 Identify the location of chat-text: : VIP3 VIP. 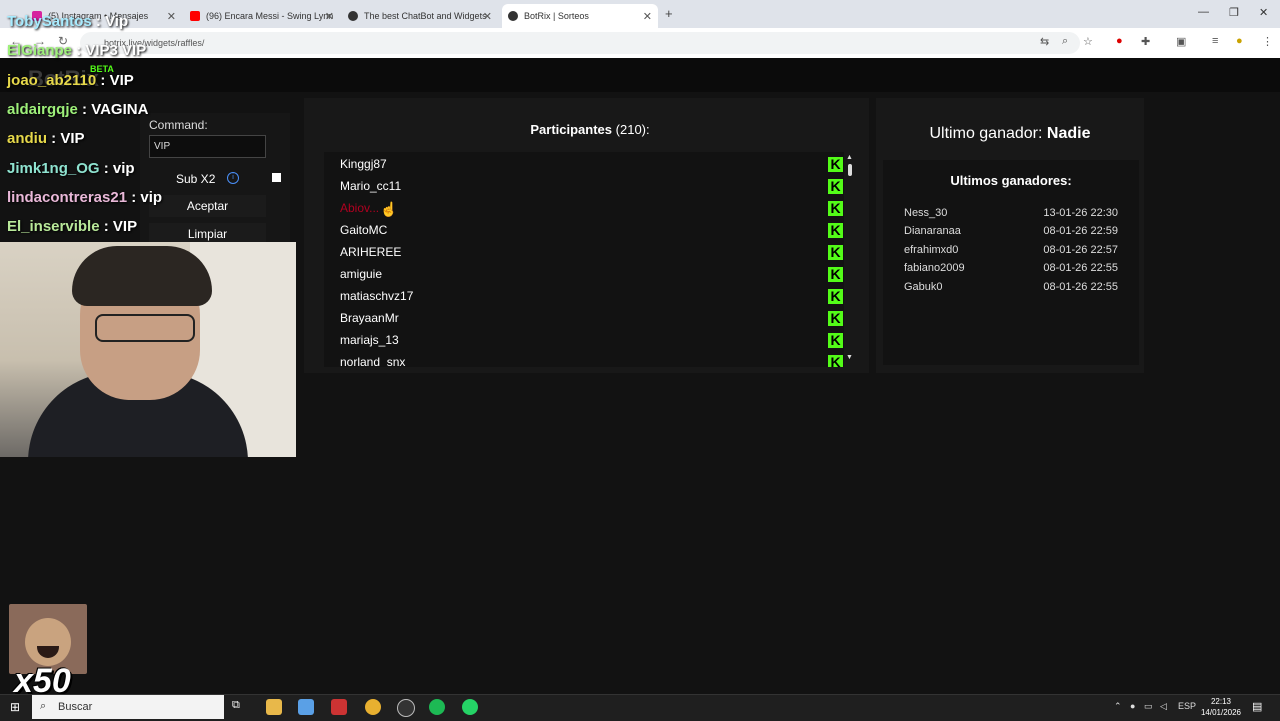
(109, 50).